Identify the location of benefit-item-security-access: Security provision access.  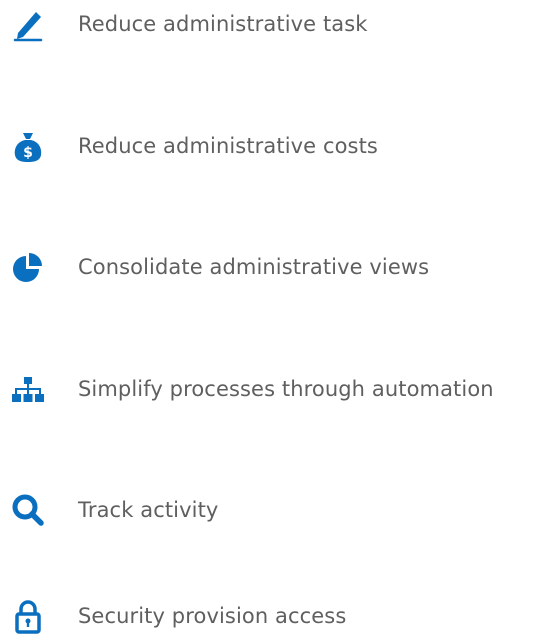
(277, 616).